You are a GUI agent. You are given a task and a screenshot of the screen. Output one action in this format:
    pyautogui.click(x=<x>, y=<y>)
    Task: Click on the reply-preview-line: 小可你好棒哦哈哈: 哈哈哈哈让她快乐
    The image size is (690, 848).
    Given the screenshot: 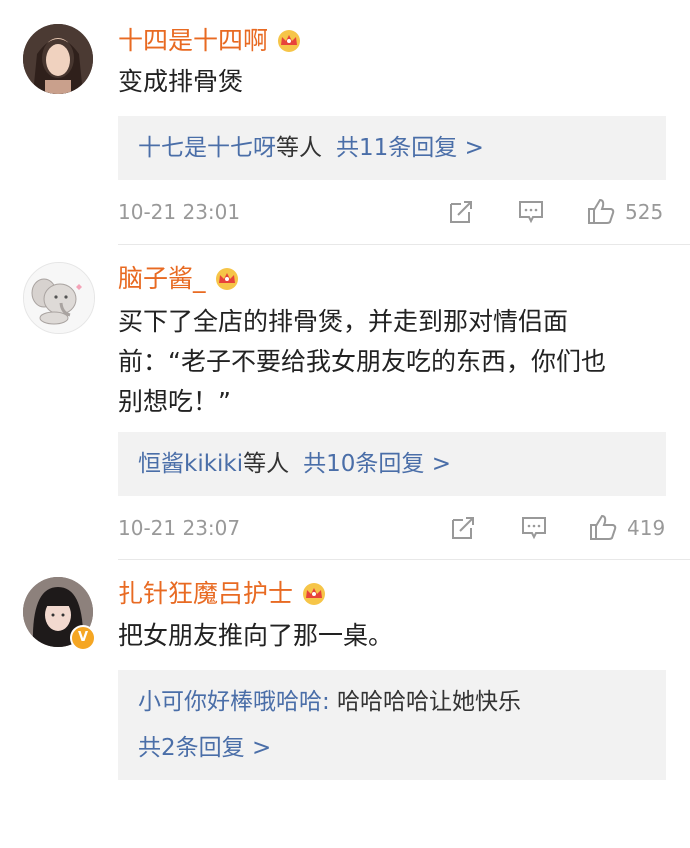 What is the action you would take?
    pyautogui.click(x=329, y=702)
    